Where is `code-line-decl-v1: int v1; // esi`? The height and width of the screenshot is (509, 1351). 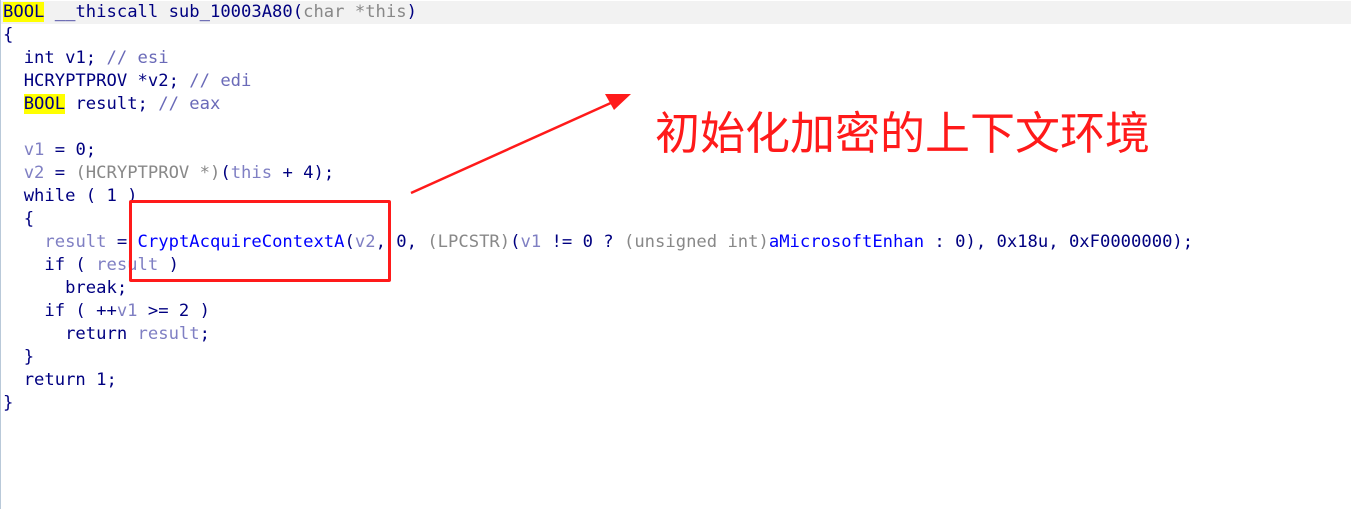
code-line-decl-v1: int v1; // esi is located at coordinates (86, 58).